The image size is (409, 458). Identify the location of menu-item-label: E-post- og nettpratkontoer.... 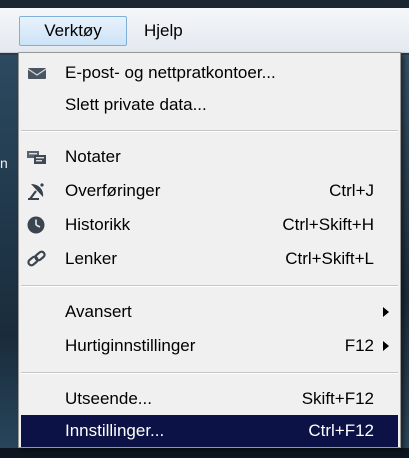
(170, 72).